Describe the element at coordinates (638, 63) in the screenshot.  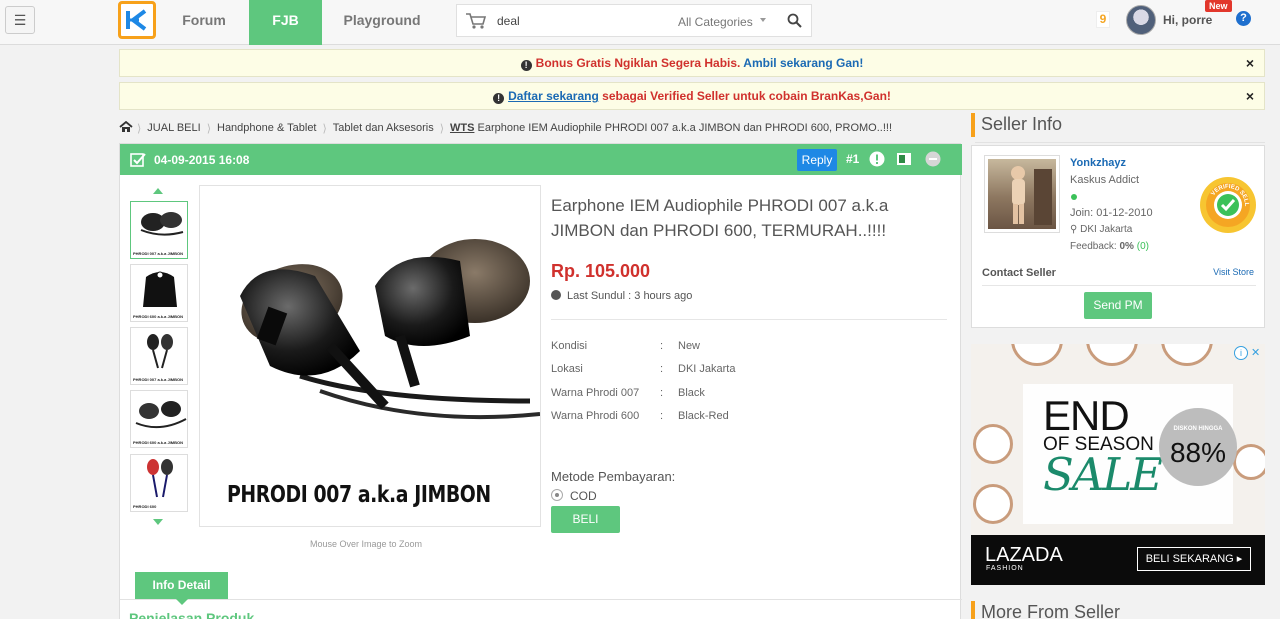
I see `banner-text: Bonus Gratis Ngiklan Segera Habis.` at that location.